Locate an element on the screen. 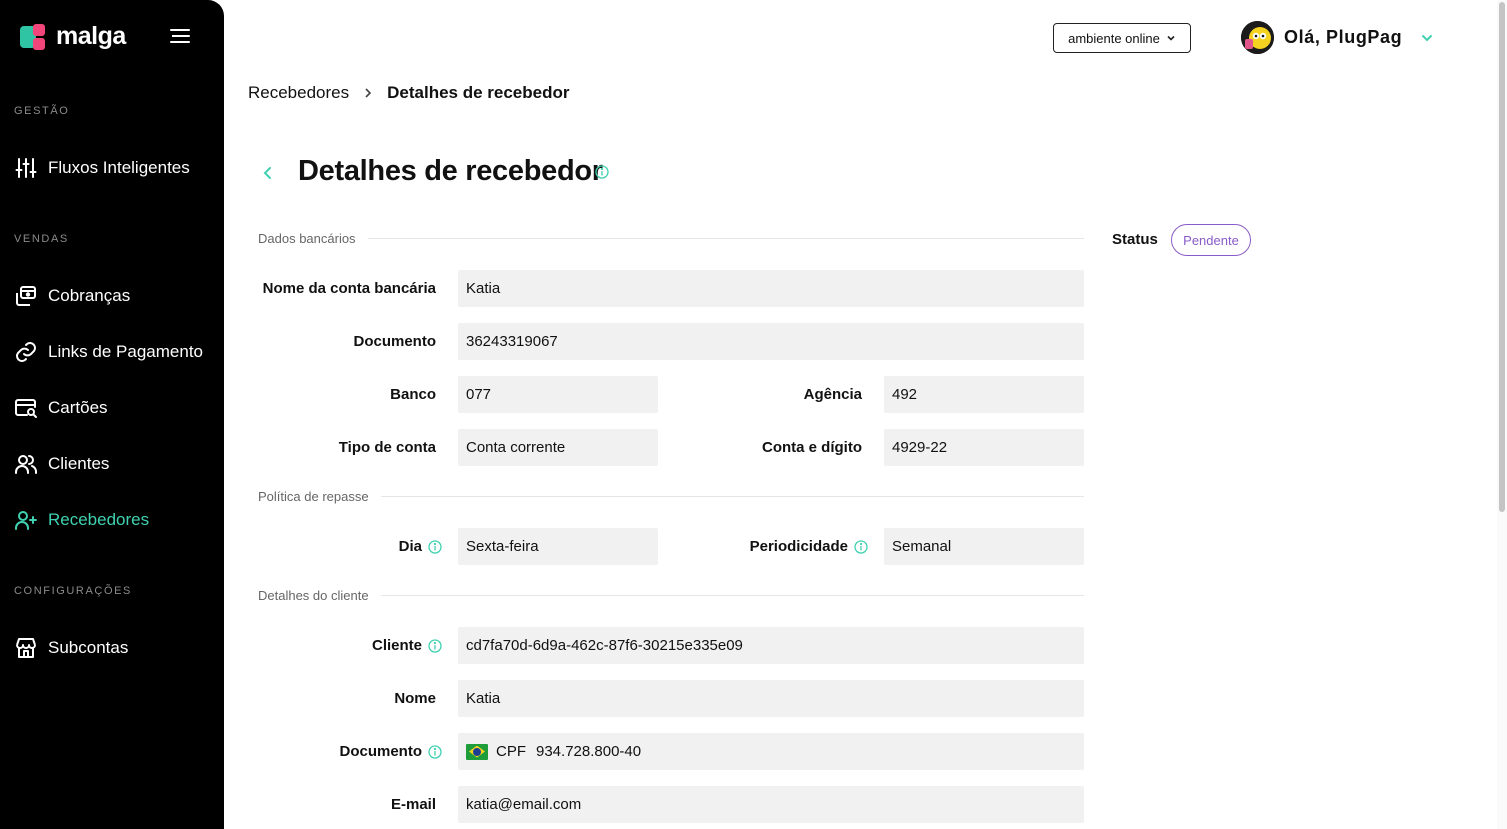 This screenshot has height=829, width=1507. account-name-label: Nome da conta bancária is located at coordinates (349, 288).